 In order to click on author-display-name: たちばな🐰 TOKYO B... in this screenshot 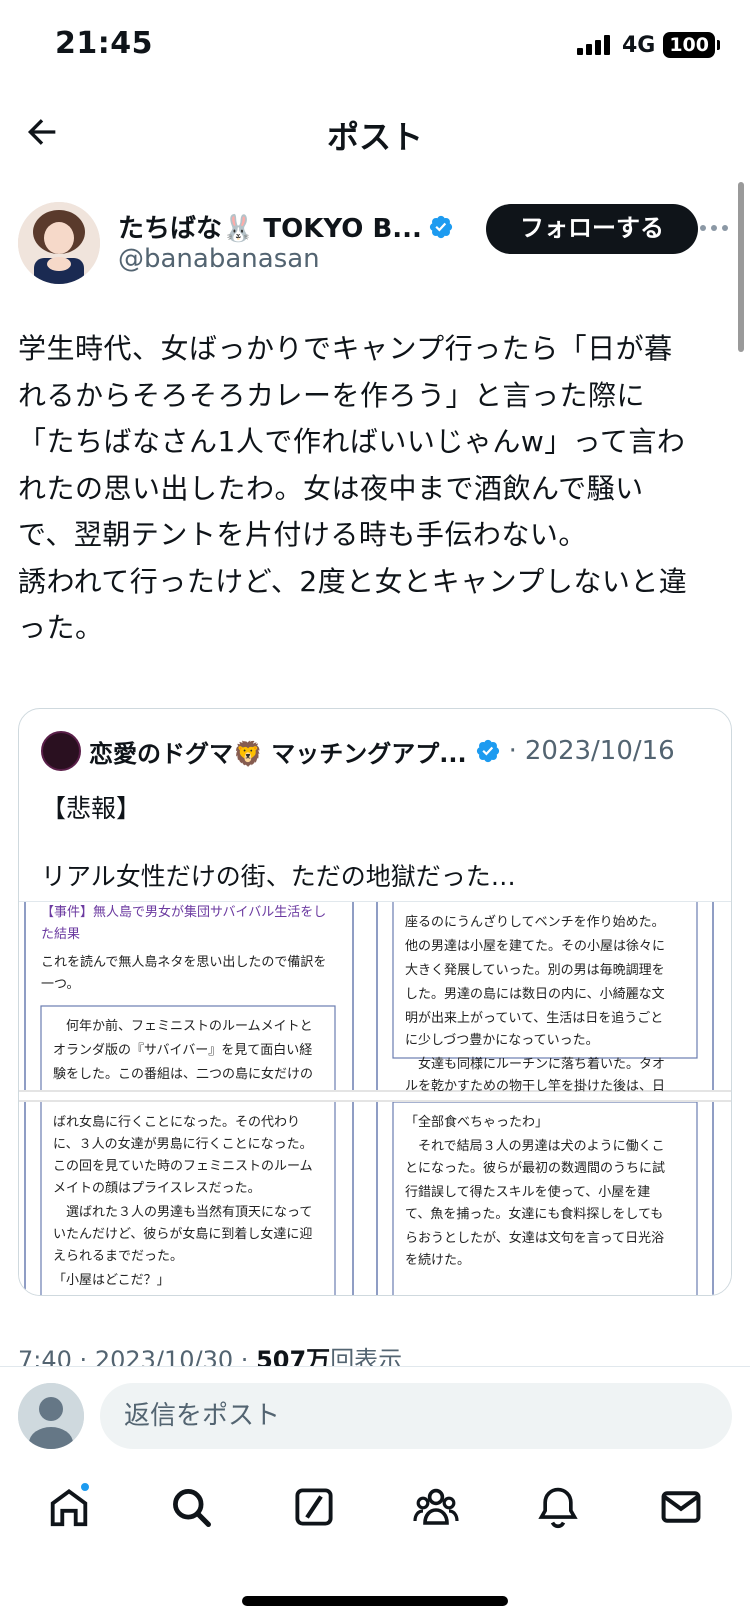, I will do `click(270, 226)`.